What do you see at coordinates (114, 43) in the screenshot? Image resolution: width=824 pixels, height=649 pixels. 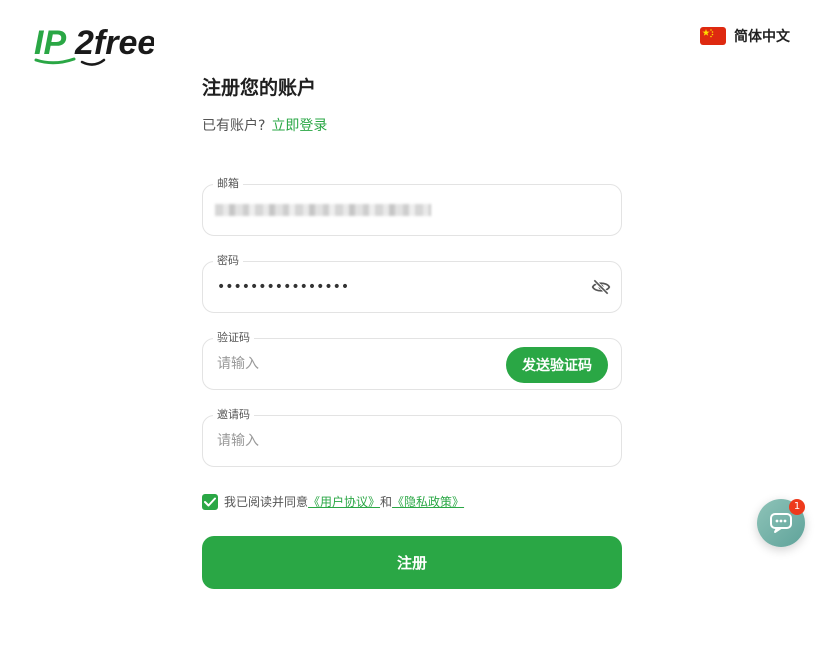 I see `svg-text: 2free` at bounding box center [114, 43].